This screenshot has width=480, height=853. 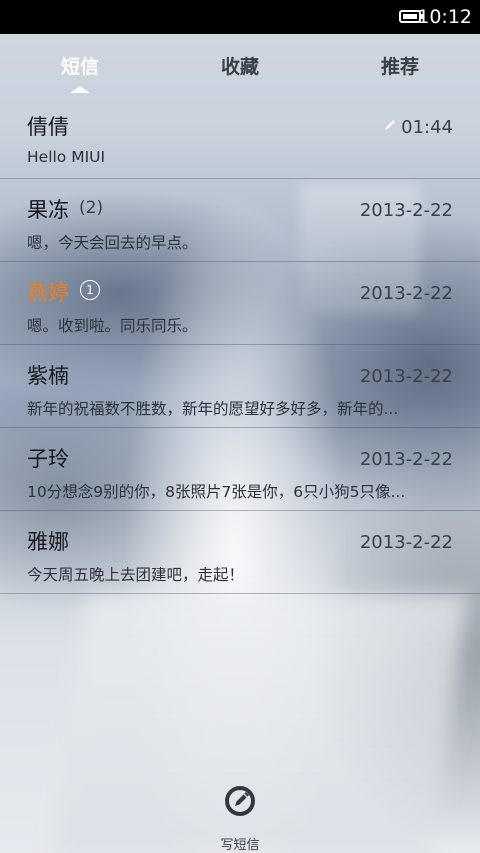 What do you see at coordinates (240, 801) in the screenshot?
I see `compose-icon` at bounding box center [240, 801].